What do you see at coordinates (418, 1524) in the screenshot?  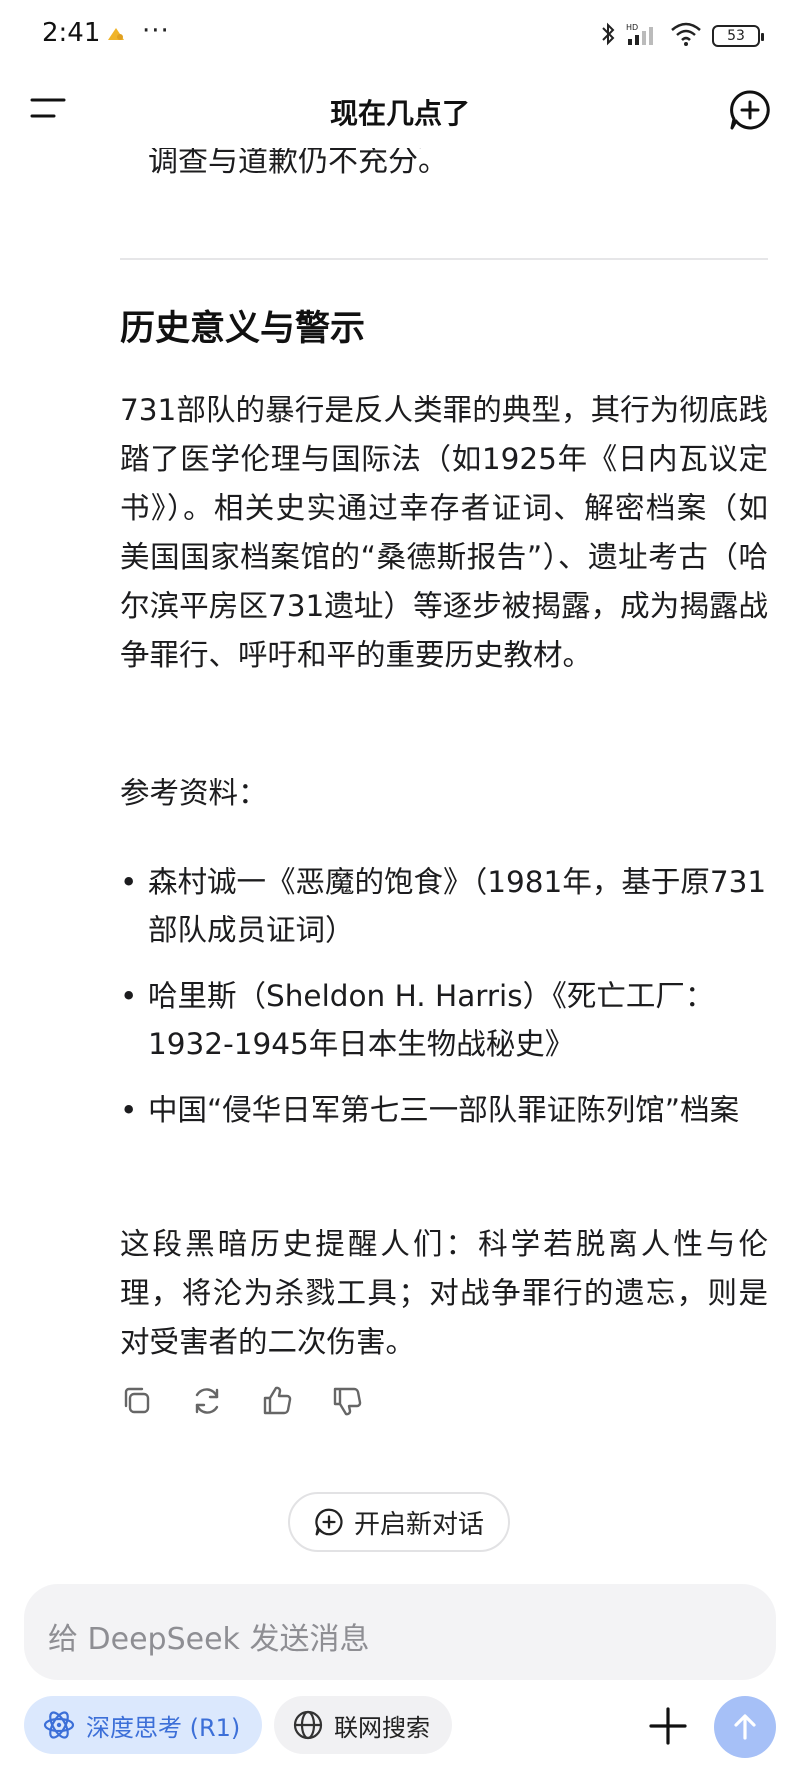 I see `start-new-chat-label: 开启新对话` at bounding box center [418, 1524].